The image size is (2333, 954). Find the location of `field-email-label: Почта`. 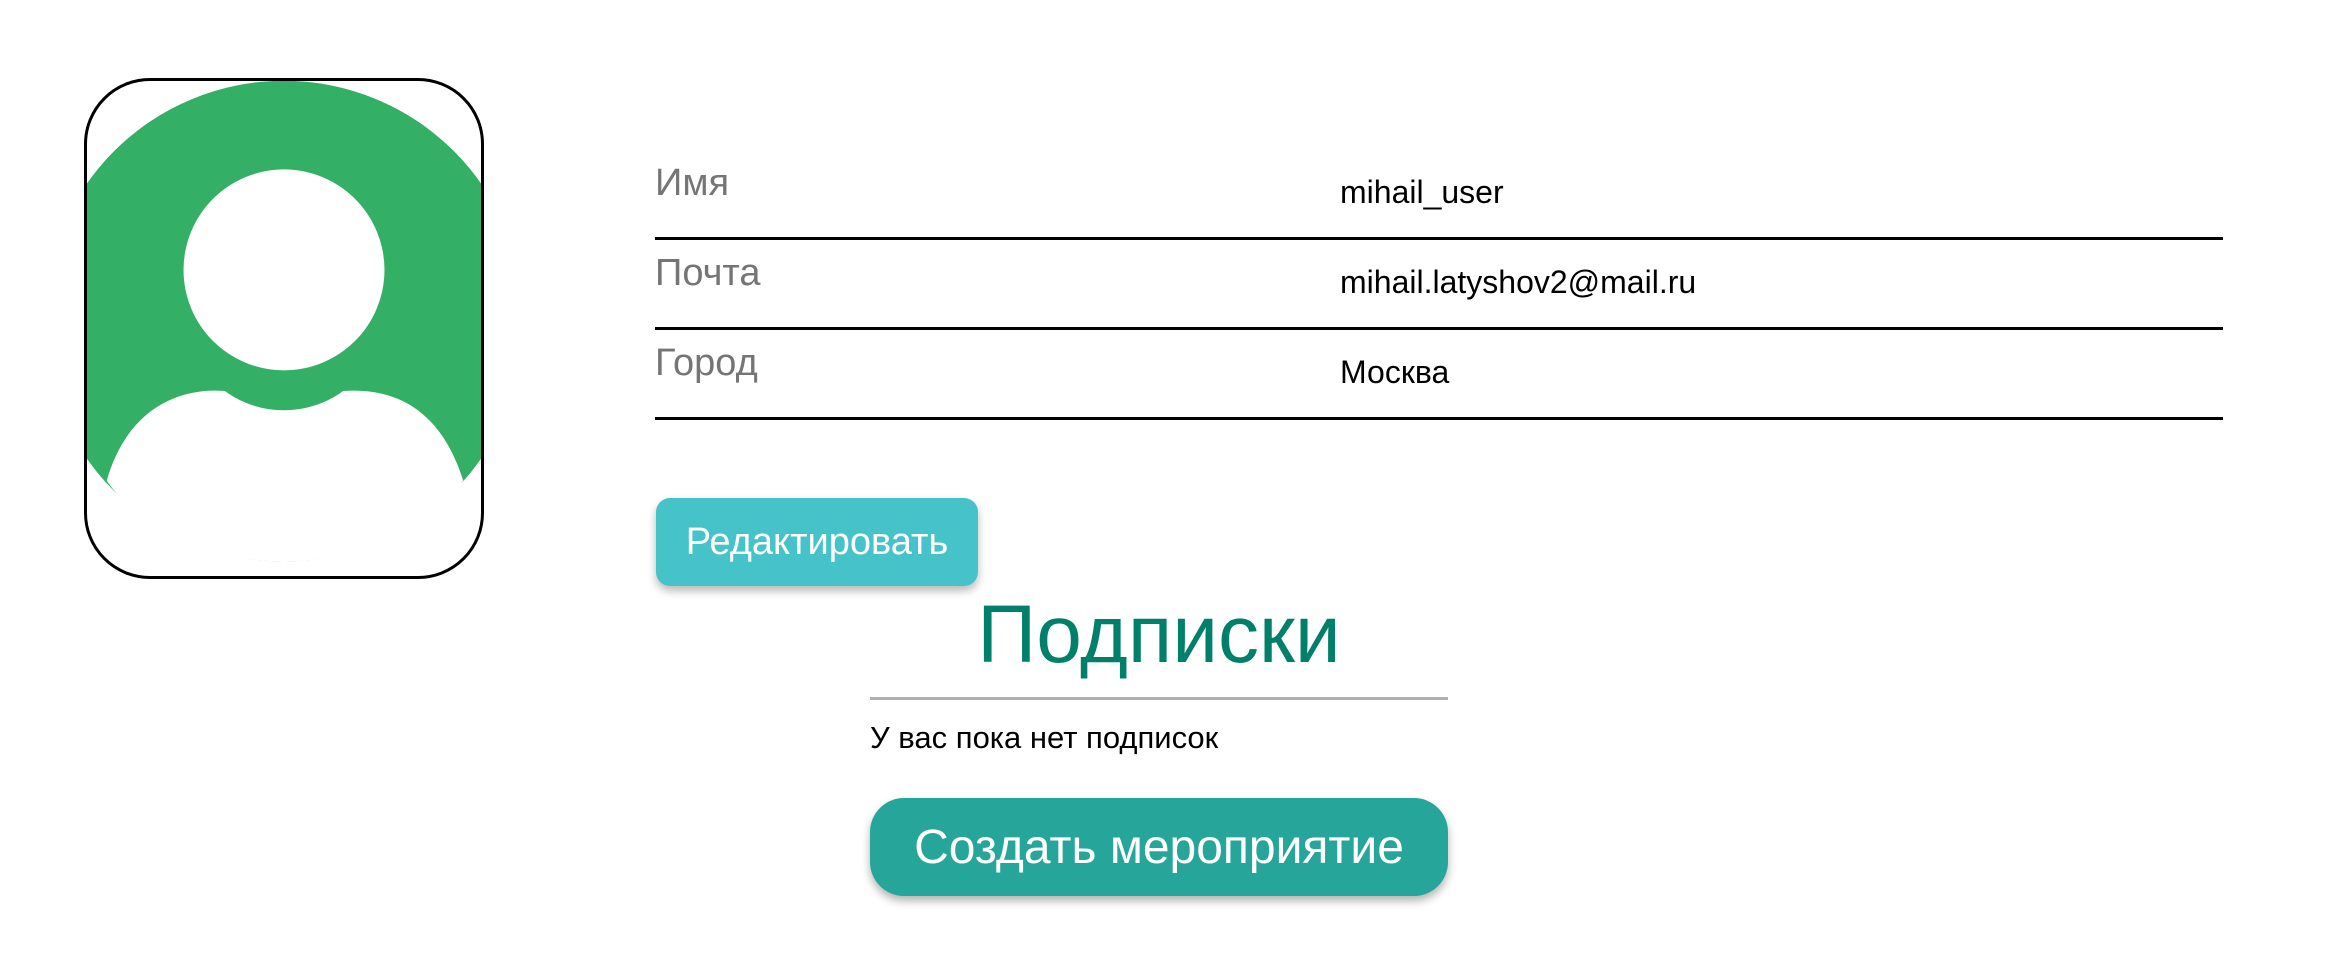

field-email-label: Почта is located at coordinates (708, 273).